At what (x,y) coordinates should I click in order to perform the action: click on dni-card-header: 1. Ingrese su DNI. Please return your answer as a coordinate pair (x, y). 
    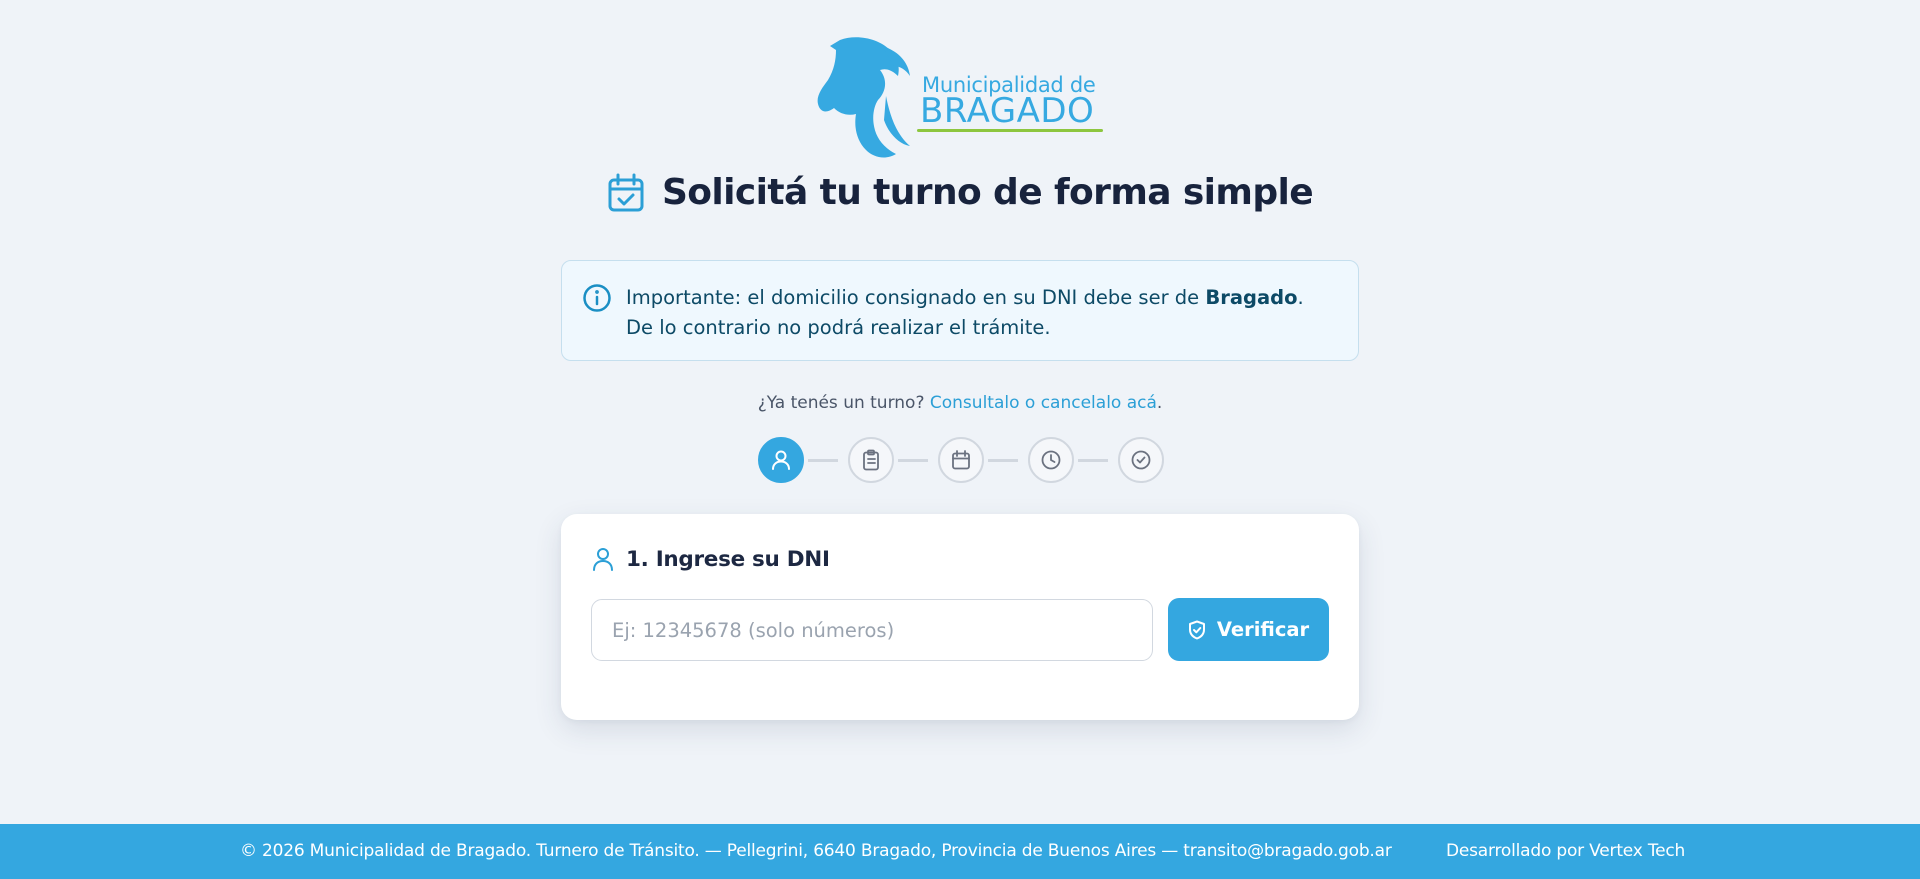
    Looking at the image, I should click on (710, 559).